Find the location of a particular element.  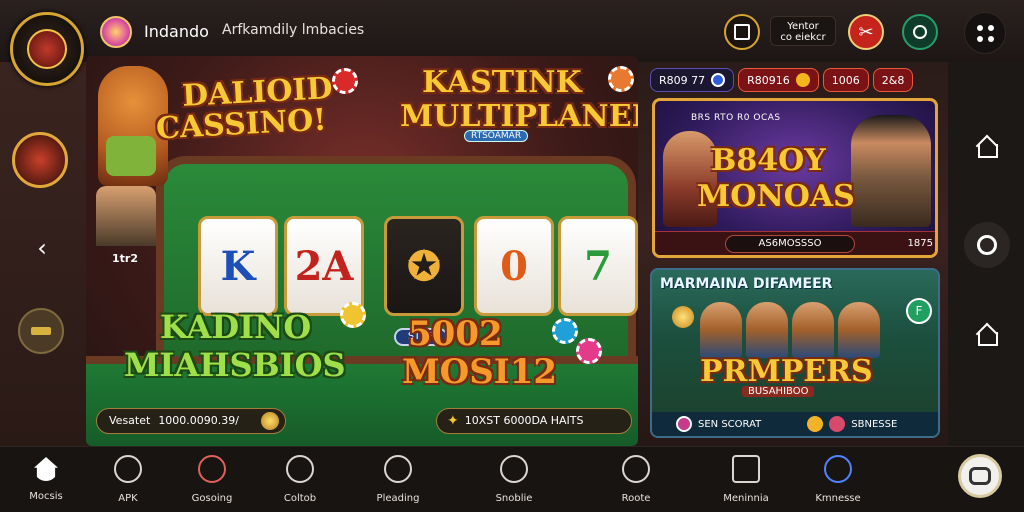

info-bar-label: Vesatet is located at coordinates (130, 420).